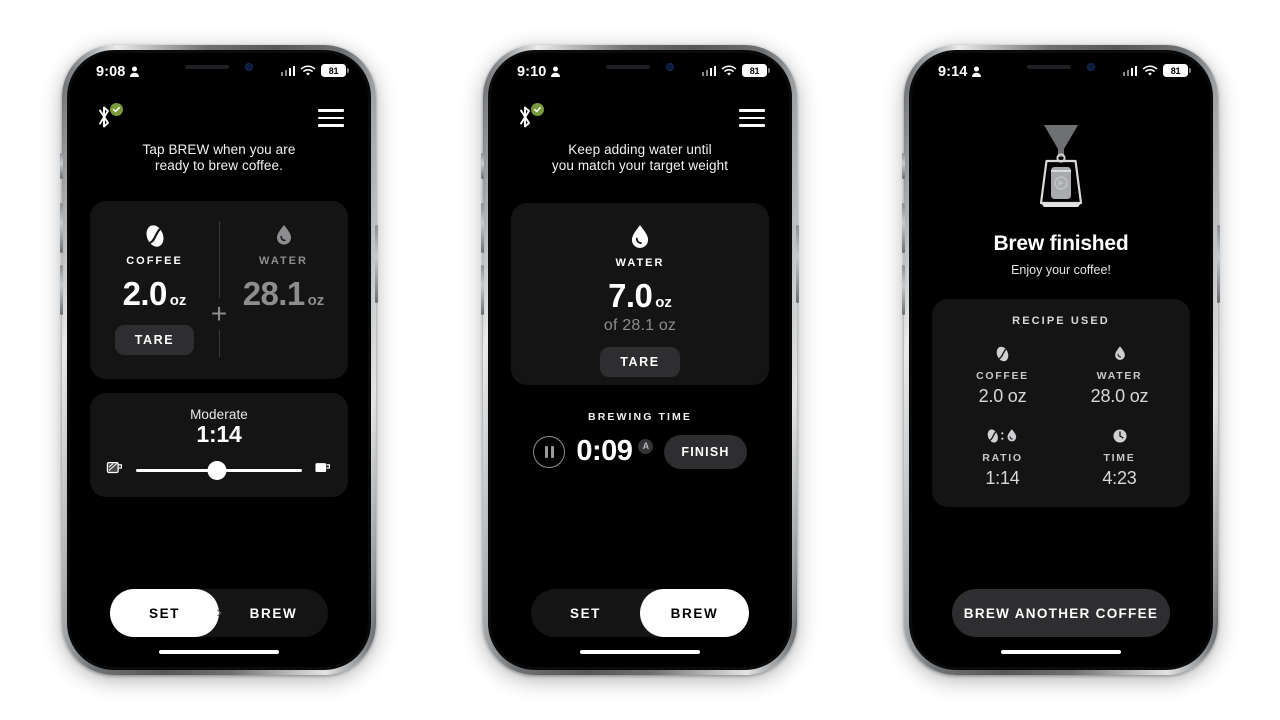  I want to click on slider-knob, so click(217, 470).